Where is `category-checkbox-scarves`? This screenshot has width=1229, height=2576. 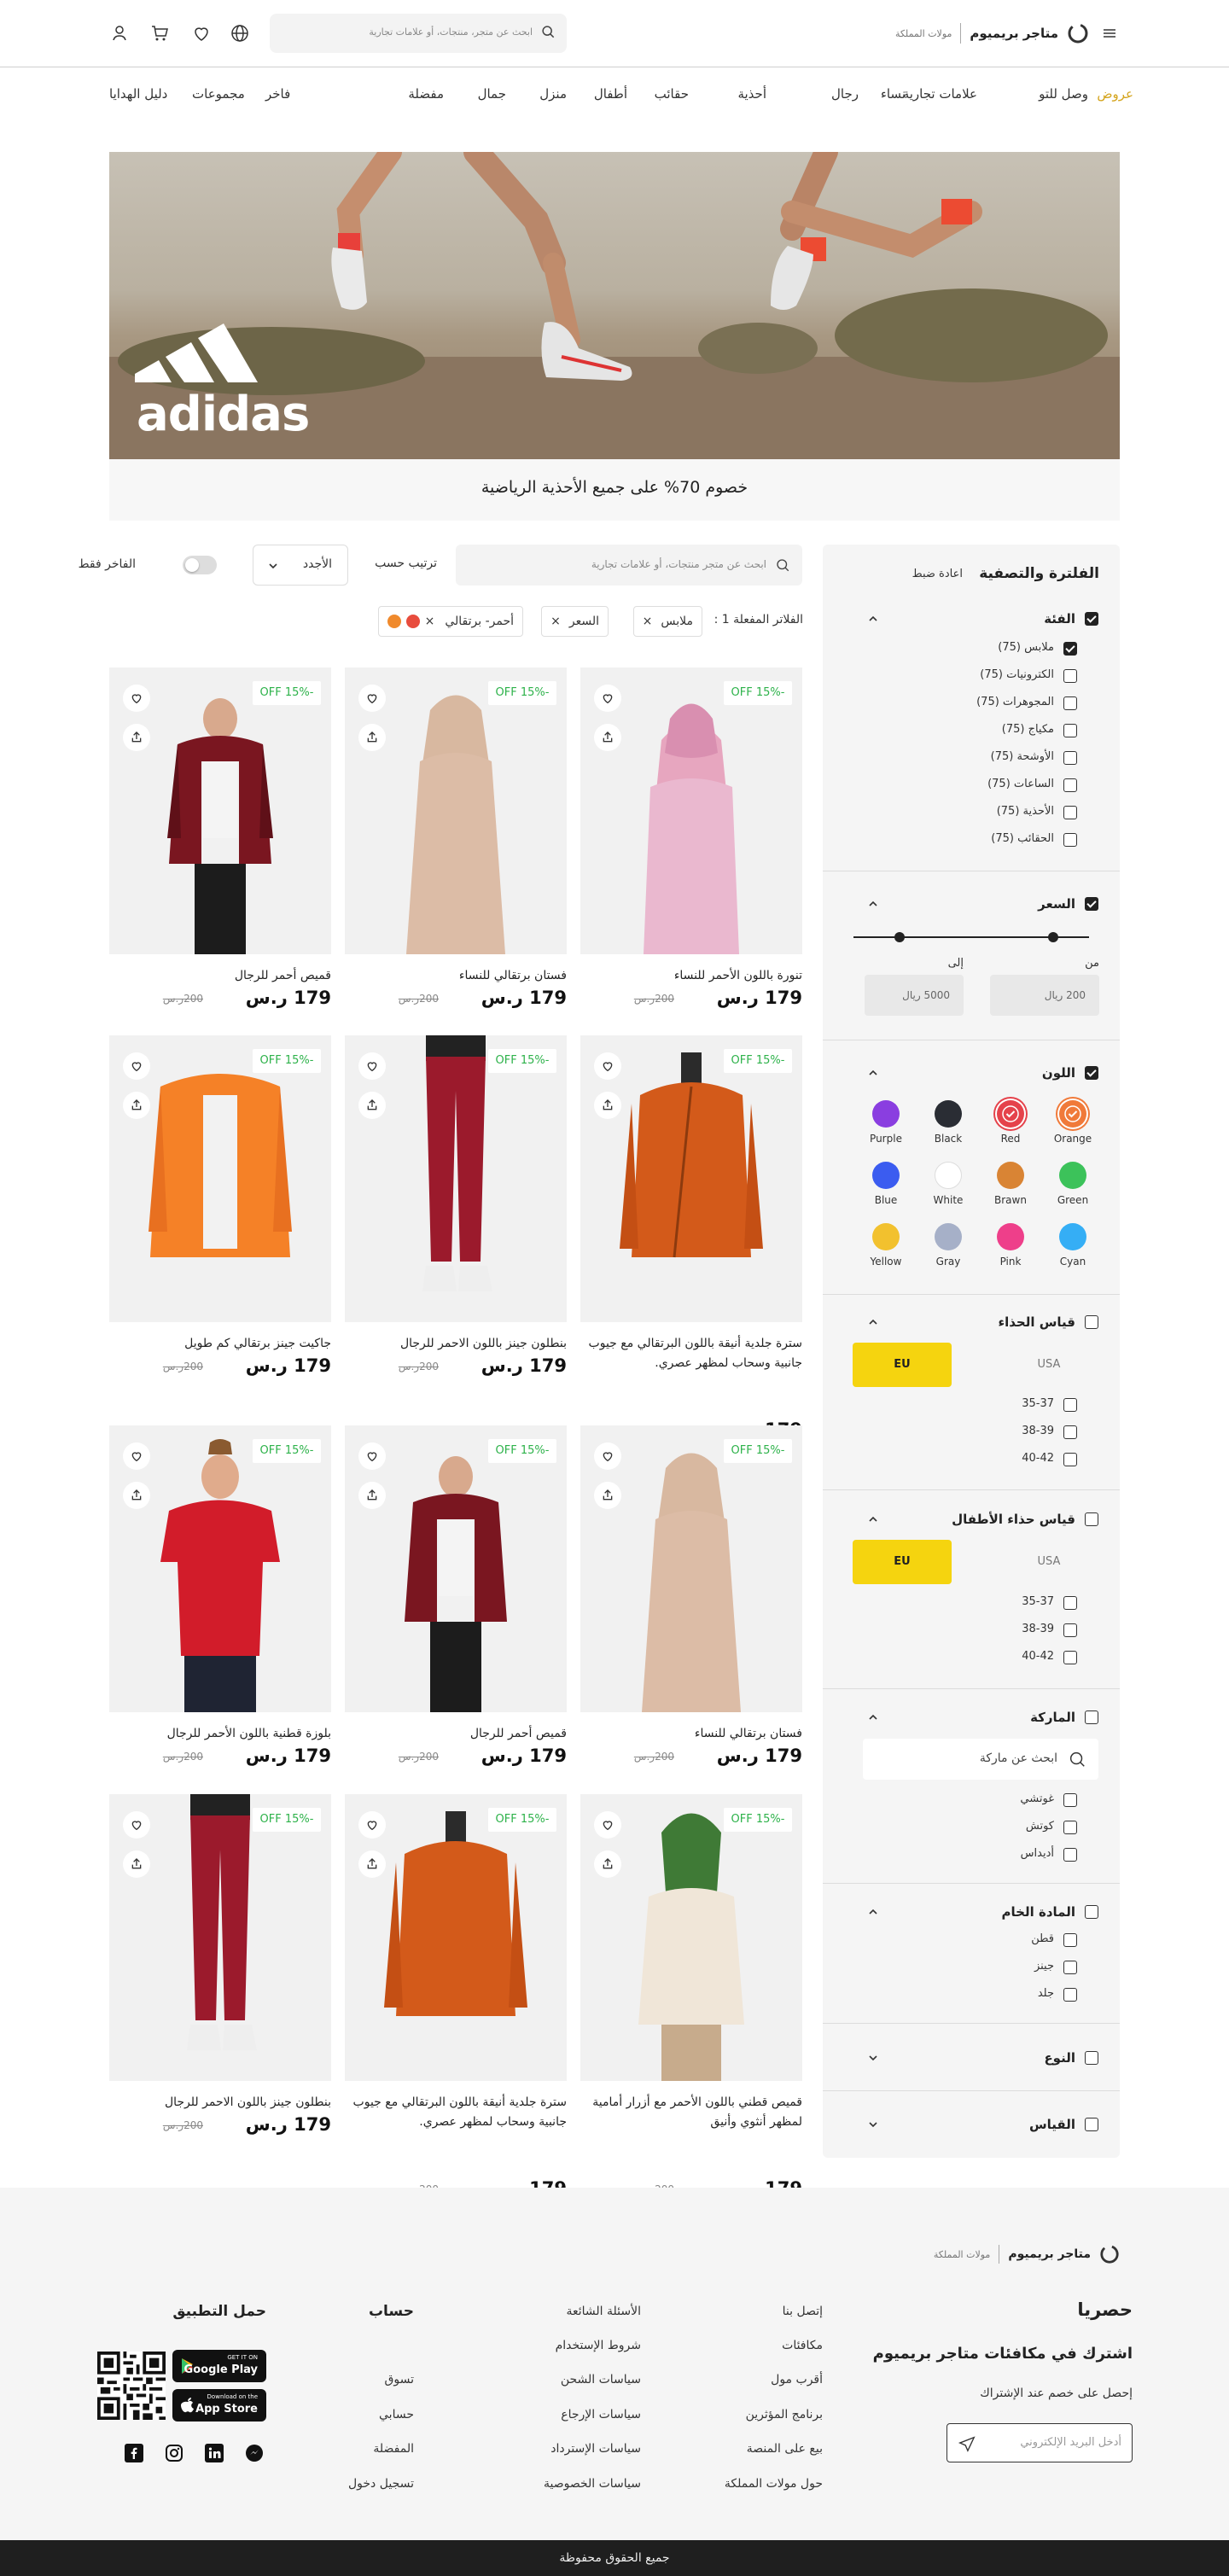
category-checkbox-scarves is located at coordinates (1070, 758).